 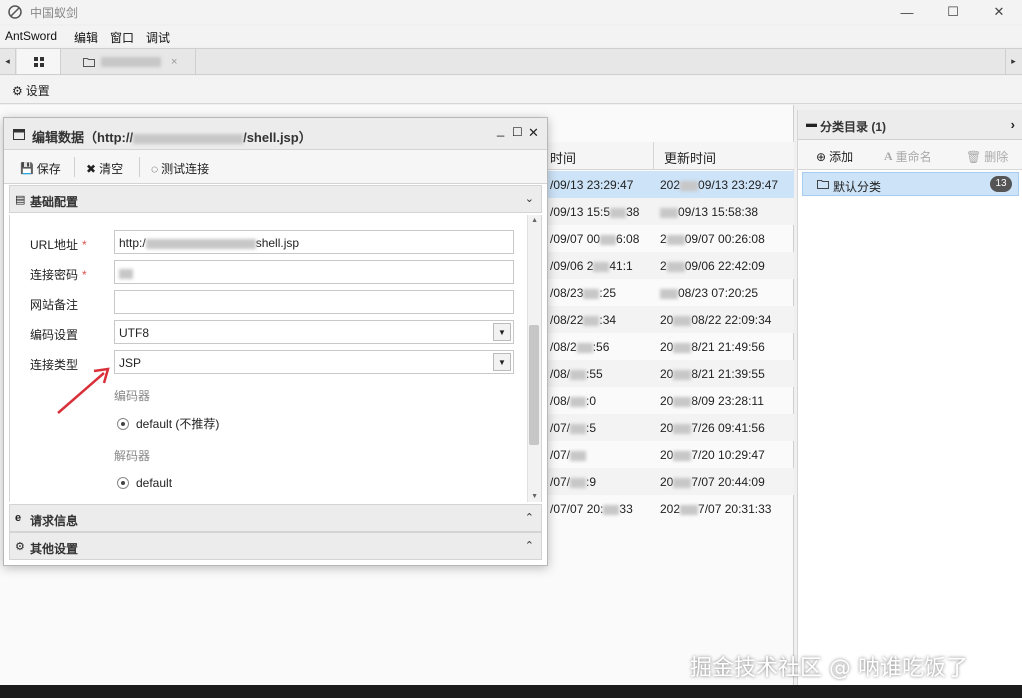 I want to click on rename-category-button: A 重命名, so click(x=908, y=156).